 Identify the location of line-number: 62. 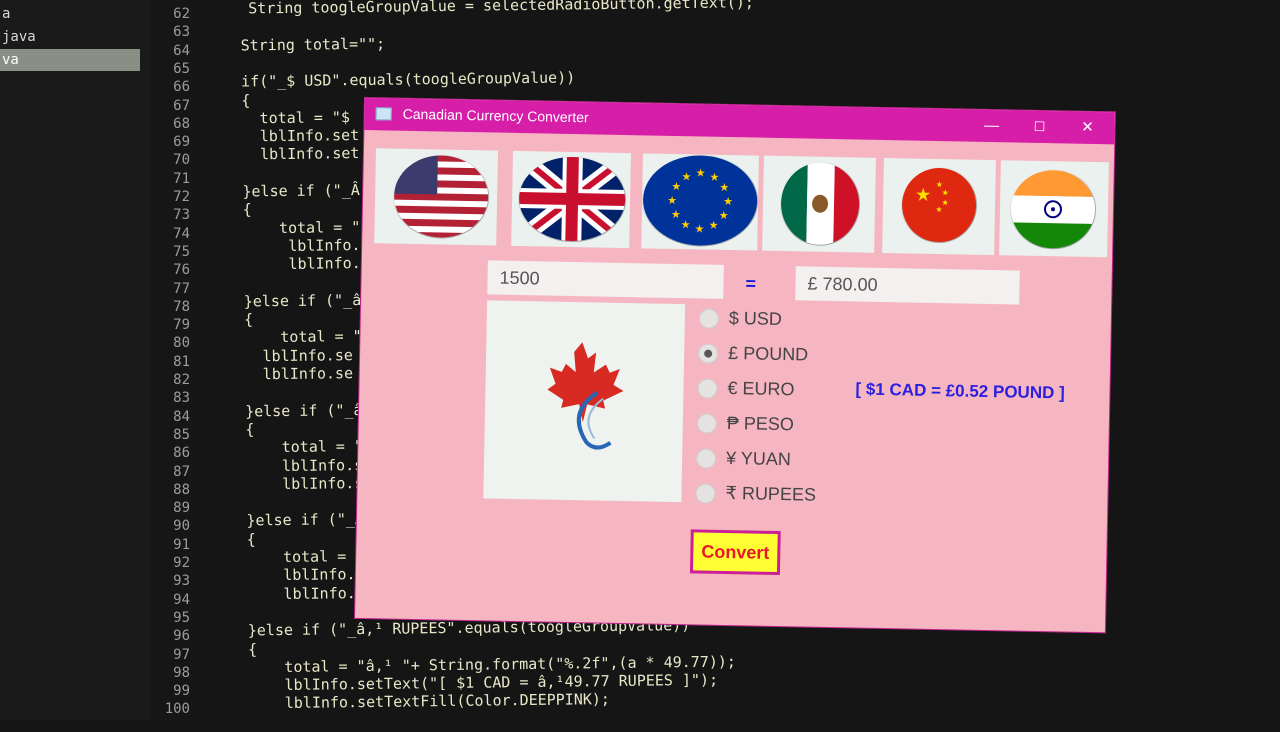
(170, 14).